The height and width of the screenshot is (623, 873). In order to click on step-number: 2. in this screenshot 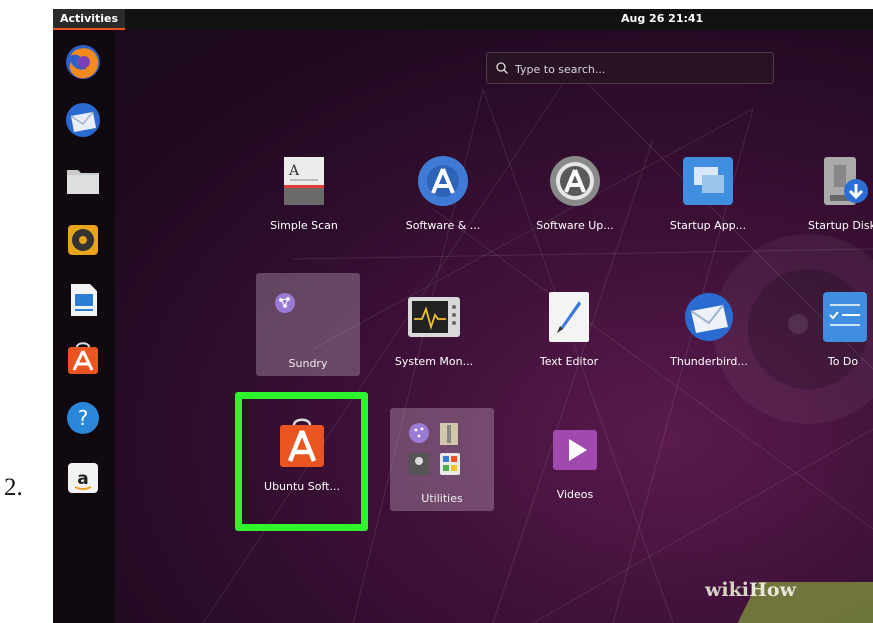, I will do `click(13, 487)`.